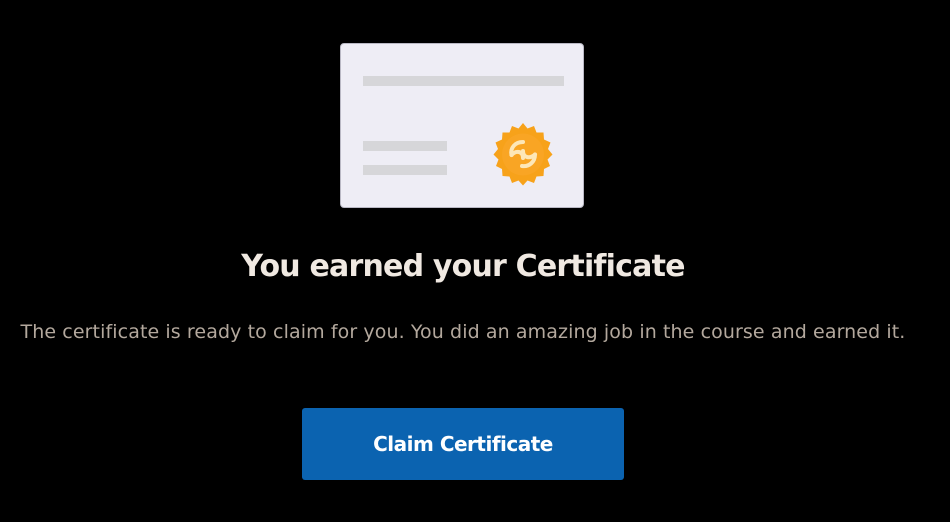  Describe the element at coordinates (463, 81) in the screenshot. I see `certificate-heading-line` at that location.